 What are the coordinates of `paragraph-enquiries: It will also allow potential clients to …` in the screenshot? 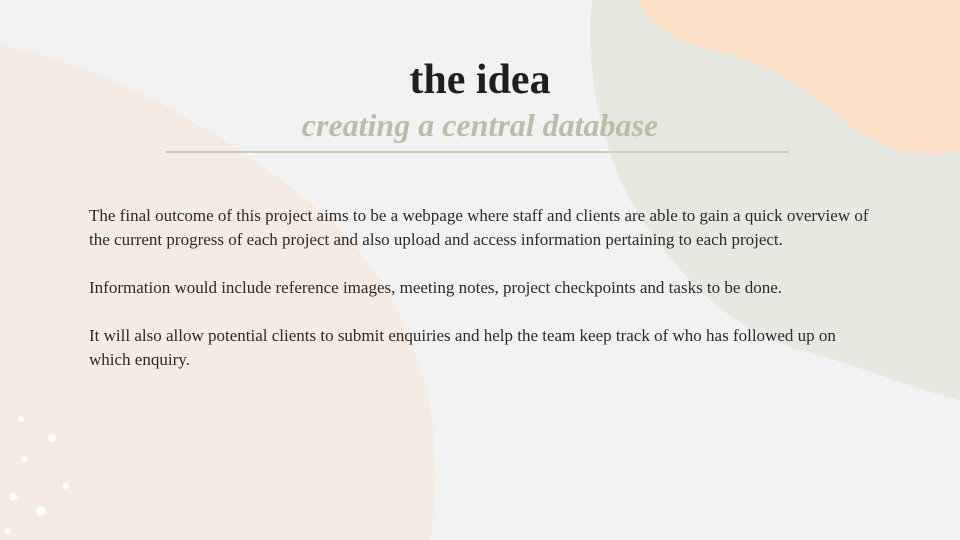 It's located at (462, 347).